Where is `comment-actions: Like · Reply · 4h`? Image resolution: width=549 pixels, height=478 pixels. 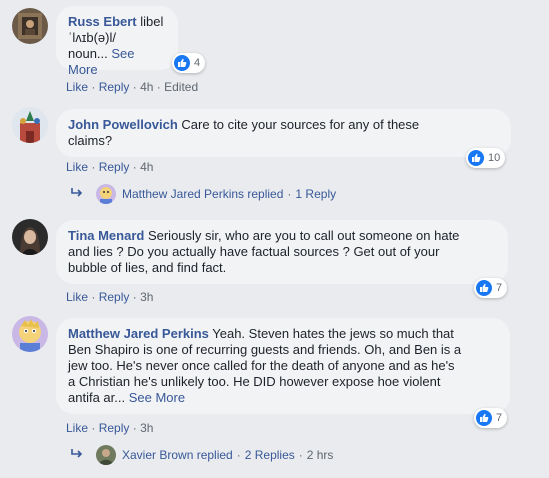 comment-actions: Like · Reply · 4h is located at coordinates (110, 167).